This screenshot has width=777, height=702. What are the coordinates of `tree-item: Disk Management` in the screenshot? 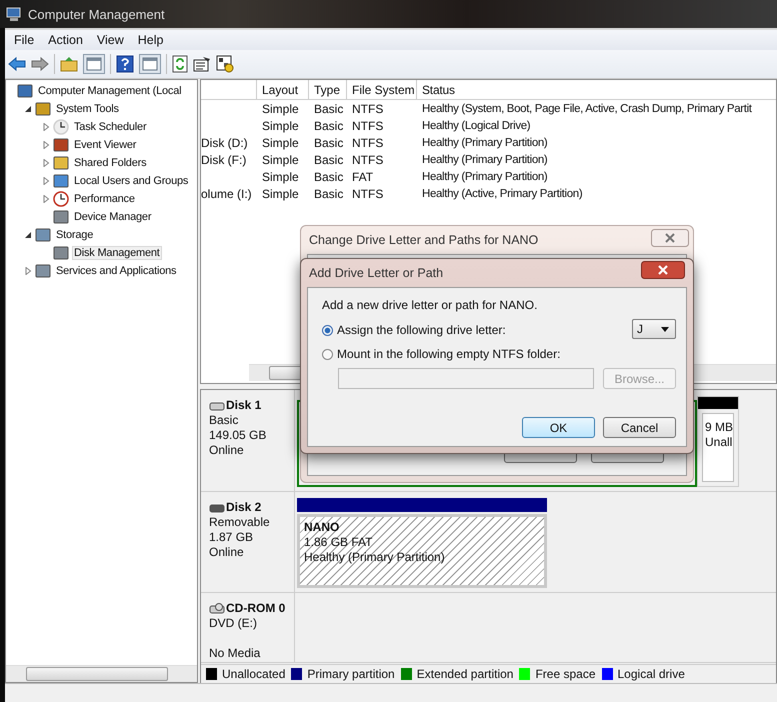 It's located at (117, 253).